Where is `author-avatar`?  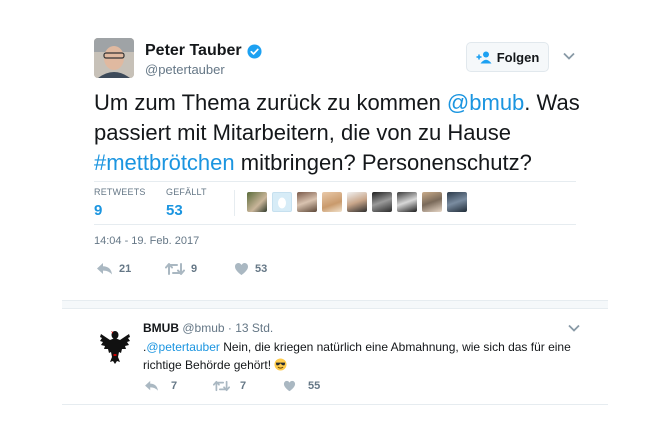 author-avatar is located at coordinates (114, 58).